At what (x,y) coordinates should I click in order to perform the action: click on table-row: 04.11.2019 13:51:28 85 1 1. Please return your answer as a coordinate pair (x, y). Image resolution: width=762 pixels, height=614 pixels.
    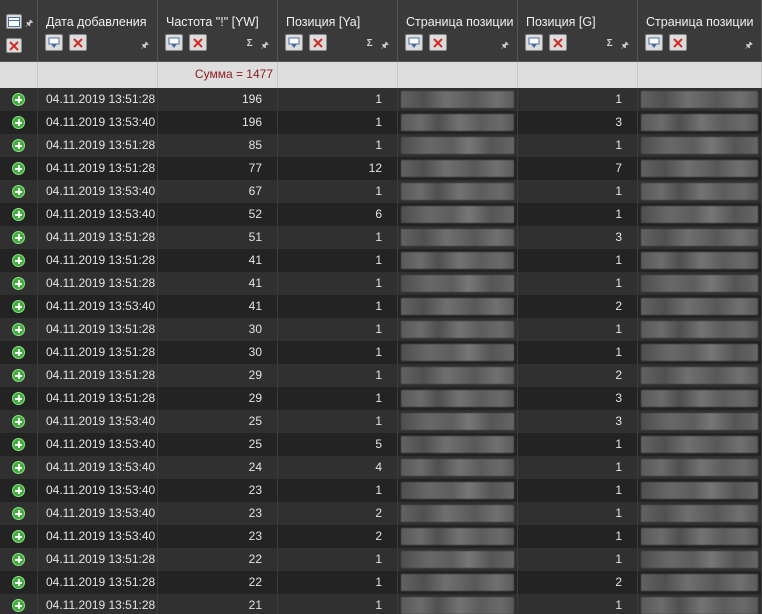
    Looking at the image, I should click on (381, 145).